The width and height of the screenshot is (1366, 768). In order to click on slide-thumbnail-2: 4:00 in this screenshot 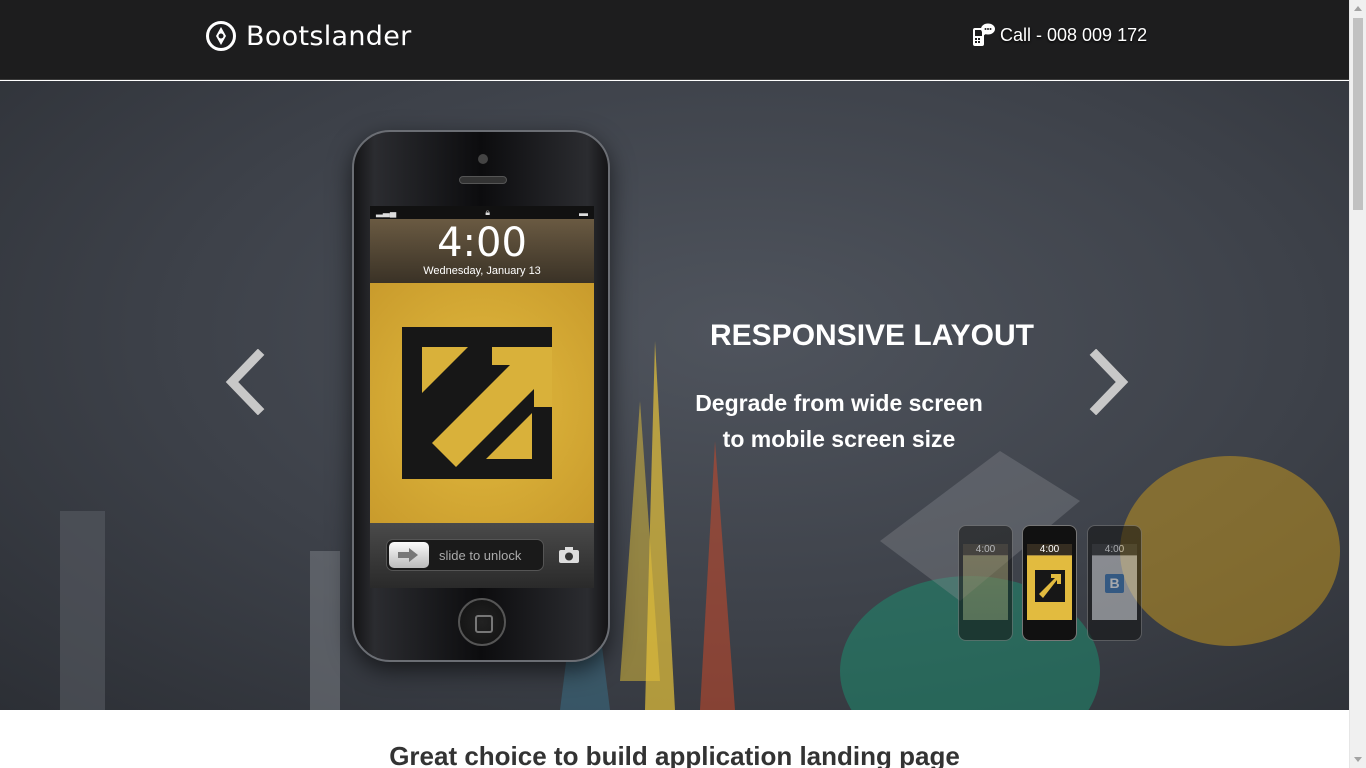, I will do `click(1049, 583)`.